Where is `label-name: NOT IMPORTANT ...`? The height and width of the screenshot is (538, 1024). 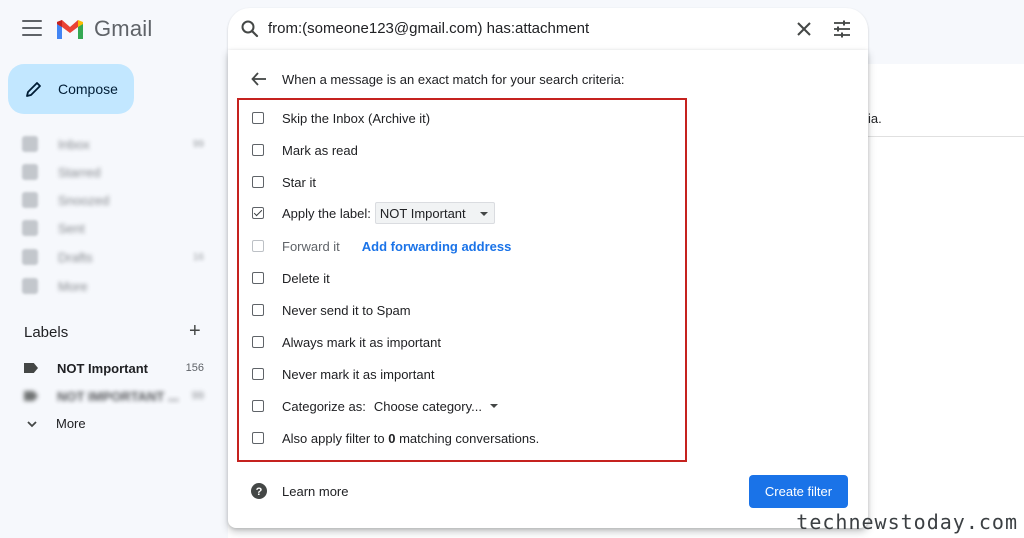 label-name: NOT IMPORTANT ... is located at coordinates (118, 396).